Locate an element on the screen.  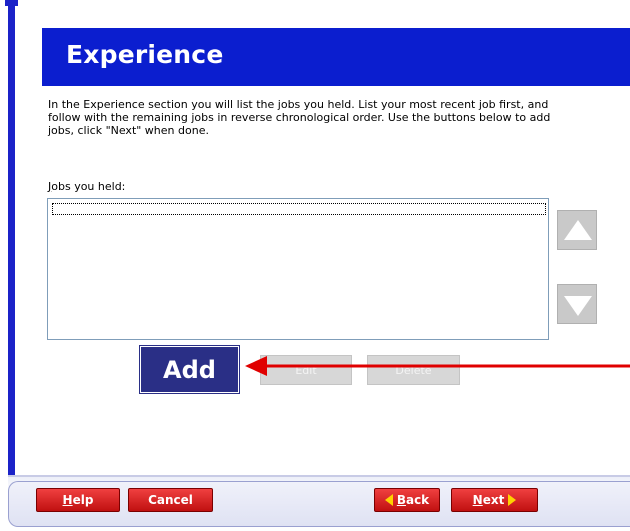
next-mnemonic: N is located at coordinates (477, 500).